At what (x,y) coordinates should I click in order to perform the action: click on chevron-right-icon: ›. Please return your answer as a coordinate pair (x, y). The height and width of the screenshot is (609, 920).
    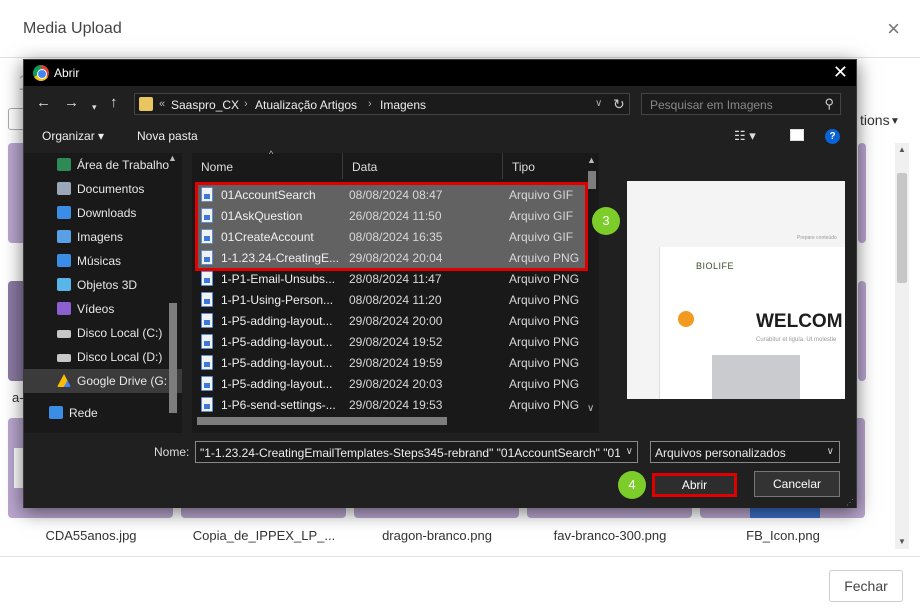
    Looking at the image, I should click on (246, 104).